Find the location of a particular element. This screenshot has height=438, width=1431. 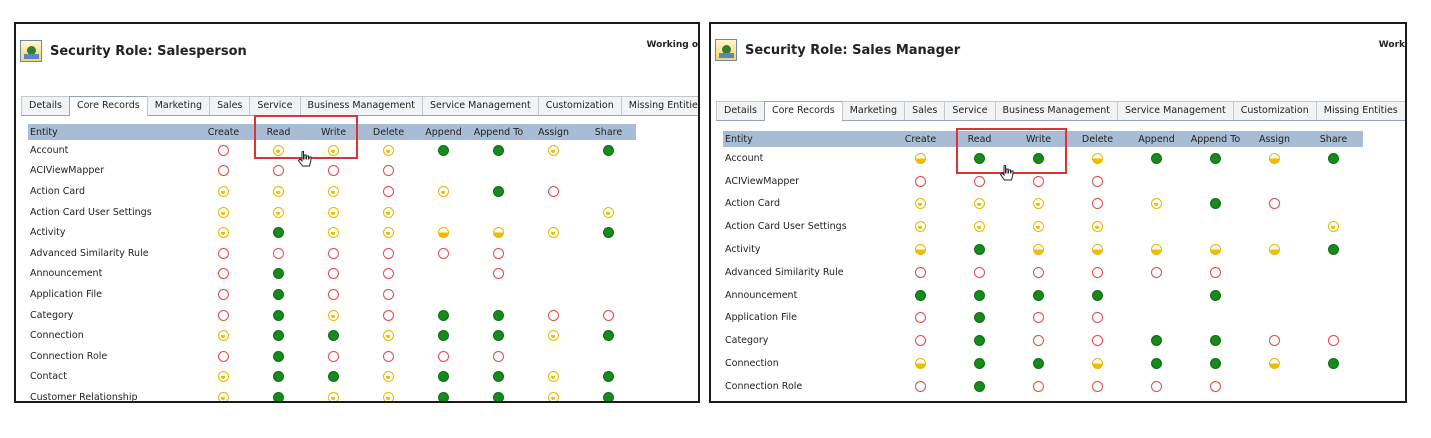

tab-customization: Customization is located at coordinates (1274, 110).